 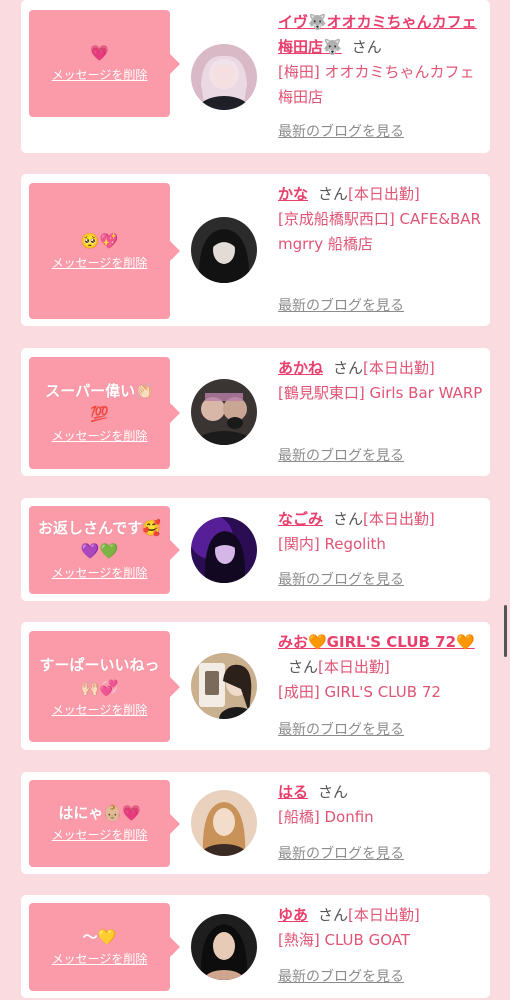 I want to click on shop-info: [熱海] CLUB GOAT, so click(x=344, y=940).